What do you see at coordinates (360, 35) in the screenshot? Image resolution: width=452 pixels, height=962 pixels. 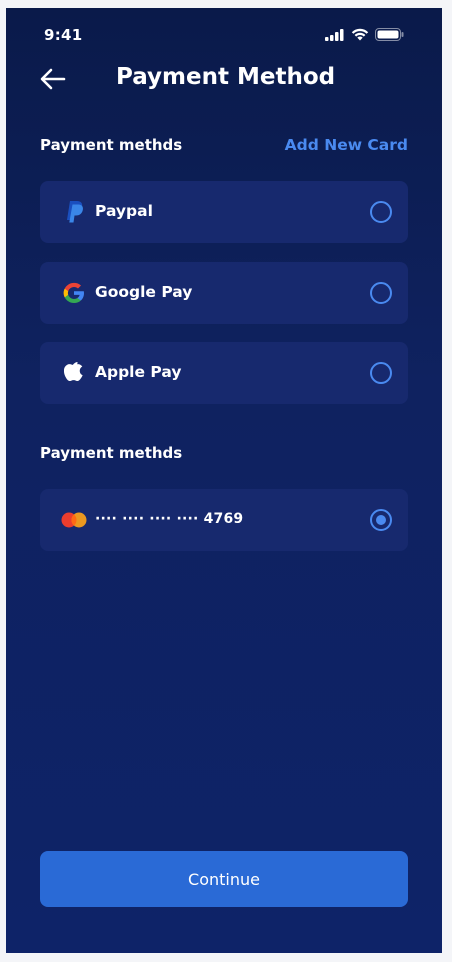 I see `wifi-icon` at bounding box center [360, 35].